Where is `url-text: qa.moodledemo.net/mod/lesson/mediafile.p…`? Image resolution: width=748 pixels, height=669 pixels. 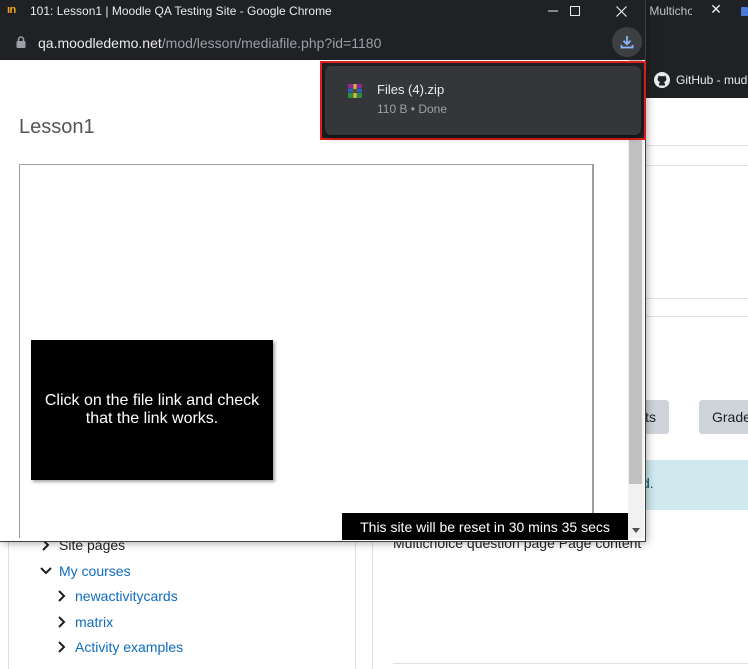 url-text: qa.moodledemo.net/mod/lesson/mediafile.p… is located at coordinates (209, 43).